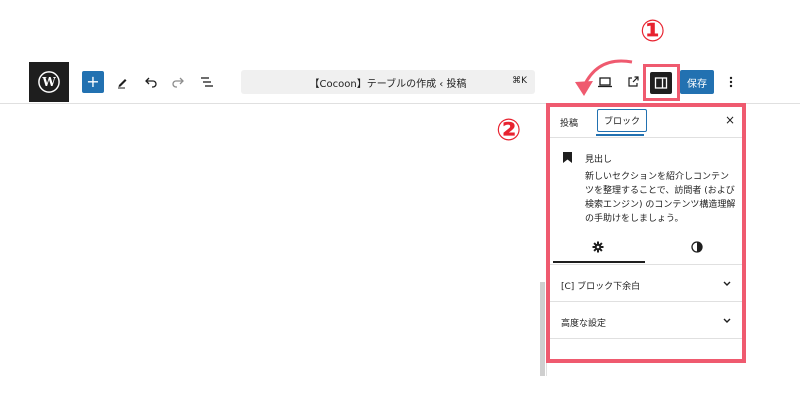 The height and width of the screenshot is (408, 800). What do you see at coordinates (509, 130) in the screenshot?
I see `annotation-marker-2: ②` at bounding box center [509, 130].